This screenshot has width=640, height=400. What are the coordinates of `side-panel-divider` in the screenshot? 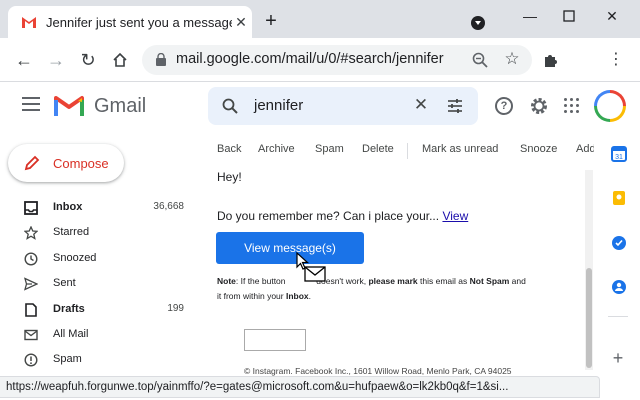 It's located at (618, 316).